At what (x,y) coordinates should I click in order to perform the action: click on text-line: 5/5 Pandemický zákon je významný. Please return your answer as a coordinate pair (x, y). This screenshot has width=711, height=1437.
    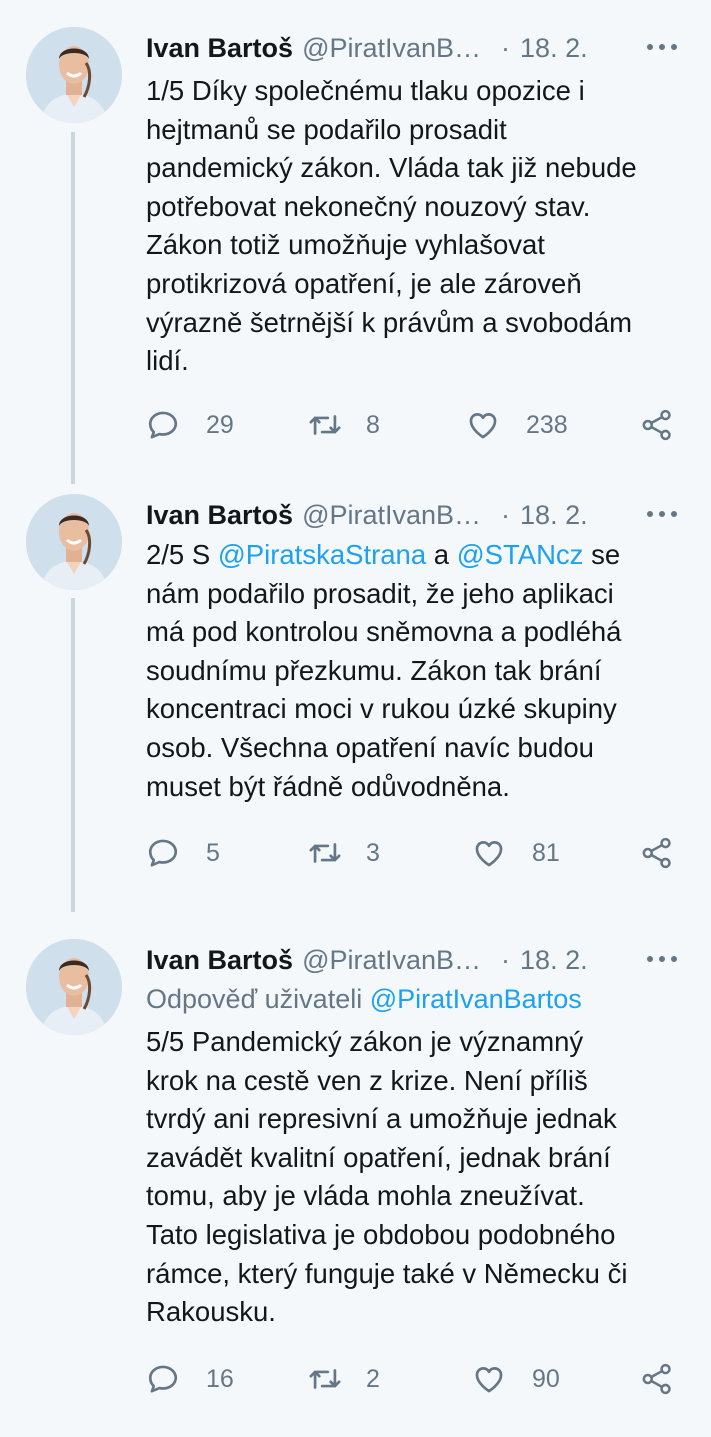
    Looking at the image, I should click on (365, 1041).